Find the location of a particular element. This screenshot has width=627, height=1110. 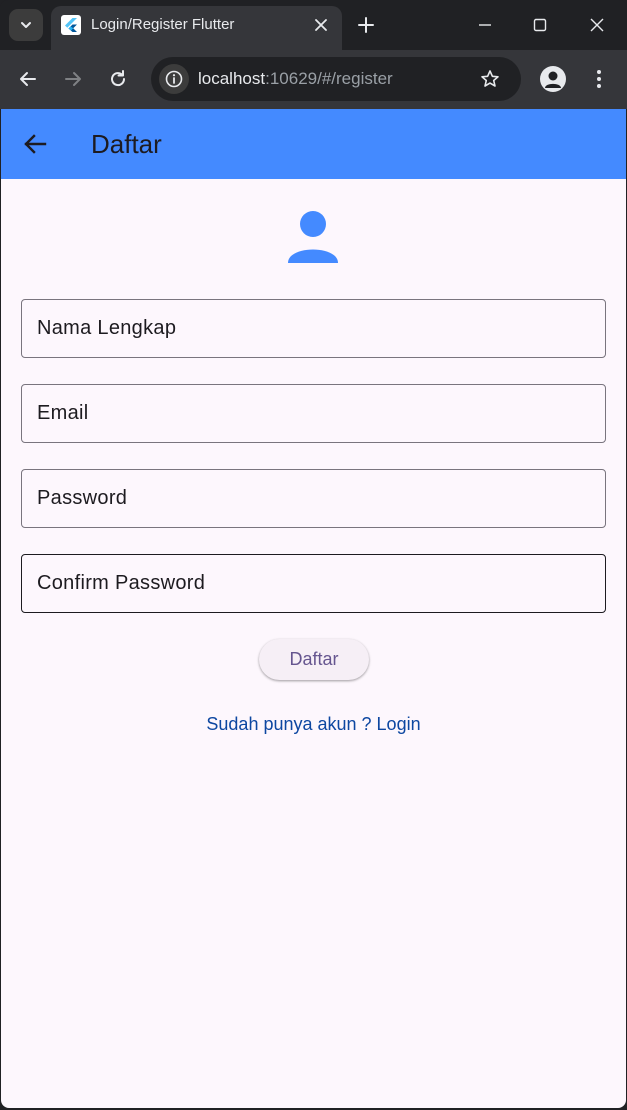

full-name-field: Nama Lengkap is located at coordinates (313, 328).